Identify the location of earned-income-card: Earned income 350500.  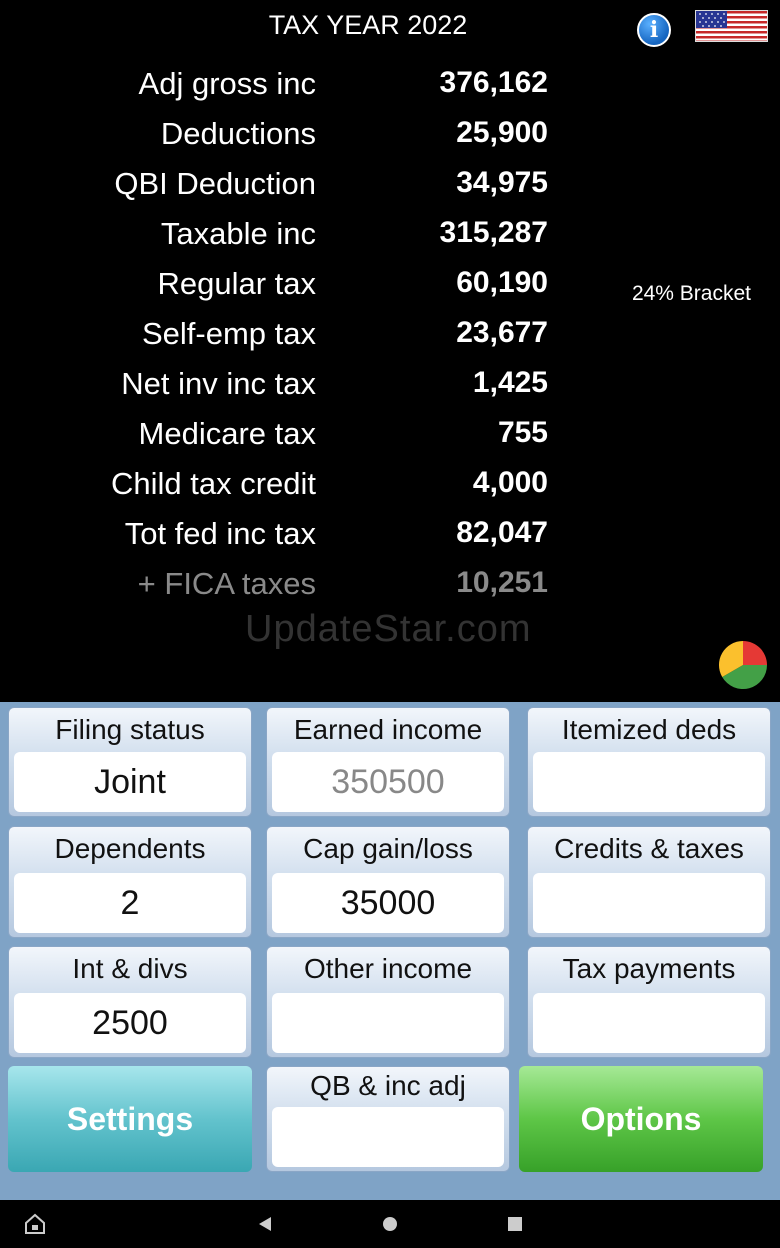
(388, 762).